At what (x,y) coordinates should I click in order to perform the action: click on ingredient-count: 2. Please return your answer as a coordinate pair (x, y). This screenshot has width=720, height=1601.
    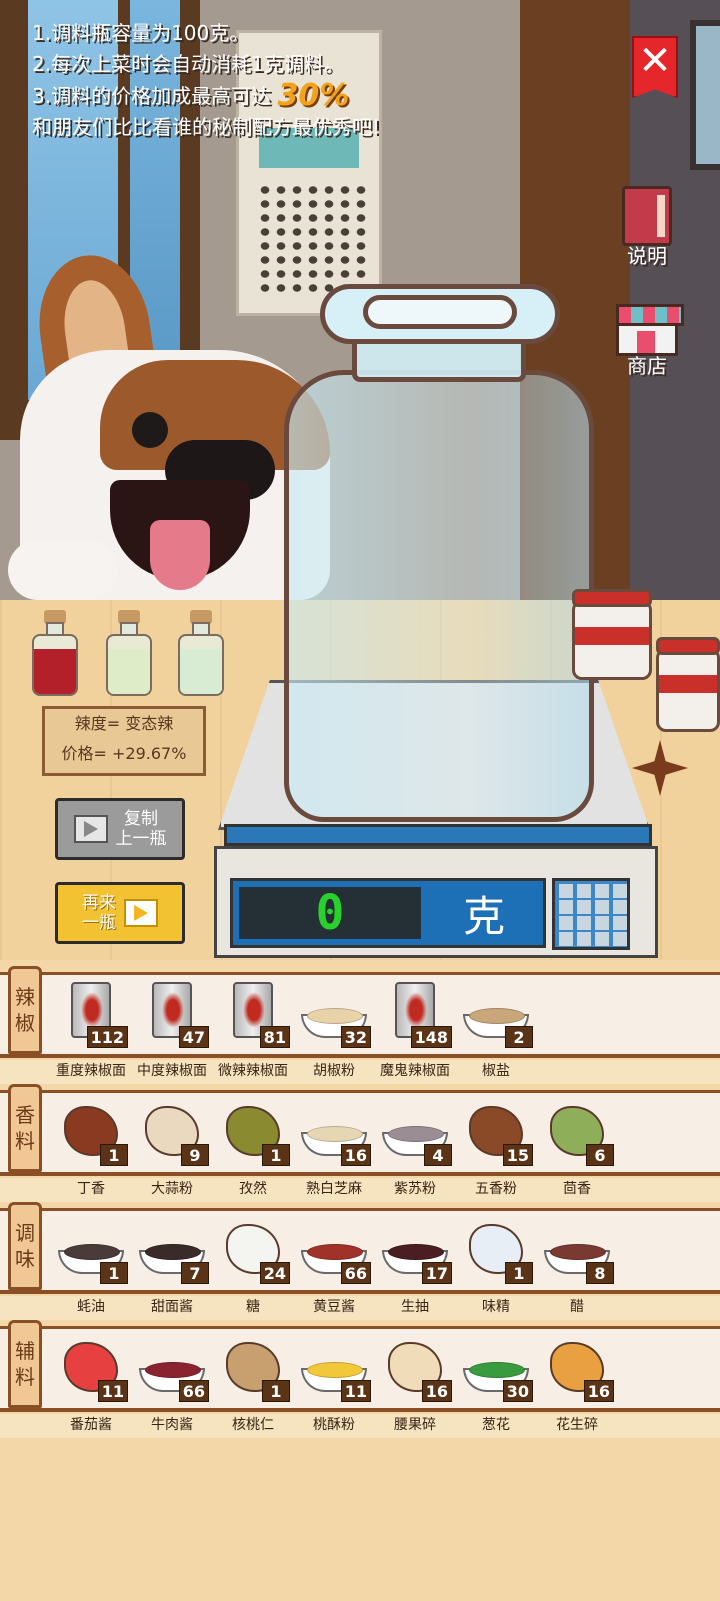
    Looking at the image, I should click on (519, 1037).